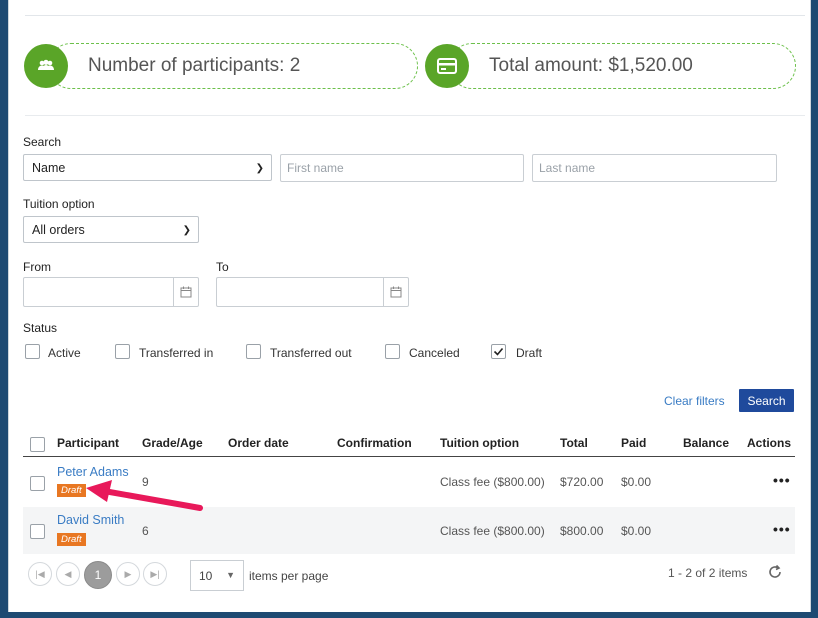  I want to click on last-page-button: ▶|, so click(155, 574).